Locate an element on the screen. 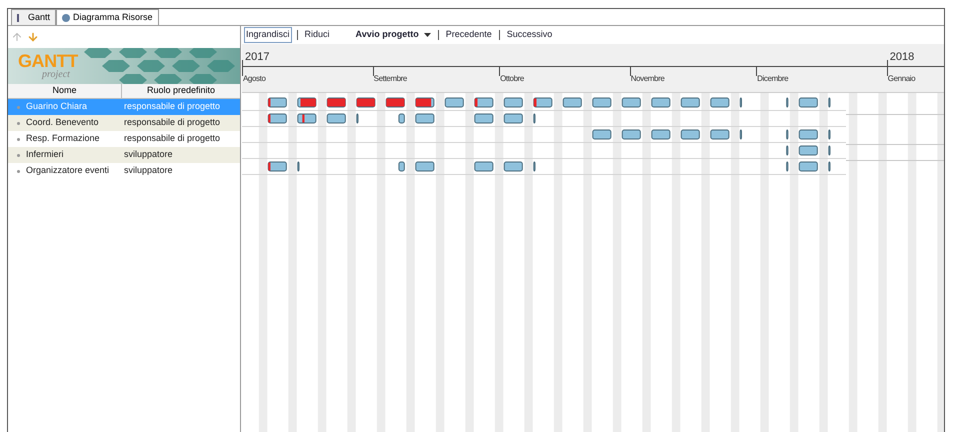 Image resolution: width=955 pixels, height=432 pixels. month-label: Gennaio is located at coordinates (902, 79).